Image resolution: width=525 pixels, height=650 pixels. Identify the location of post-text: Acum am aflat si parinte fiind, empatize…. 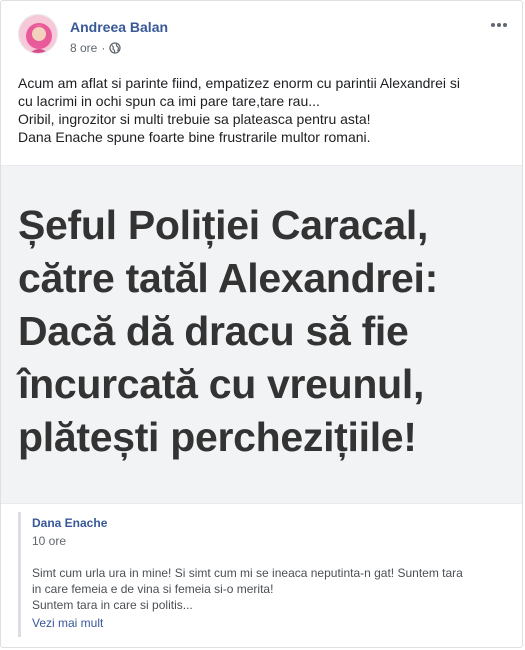
(265, 110).